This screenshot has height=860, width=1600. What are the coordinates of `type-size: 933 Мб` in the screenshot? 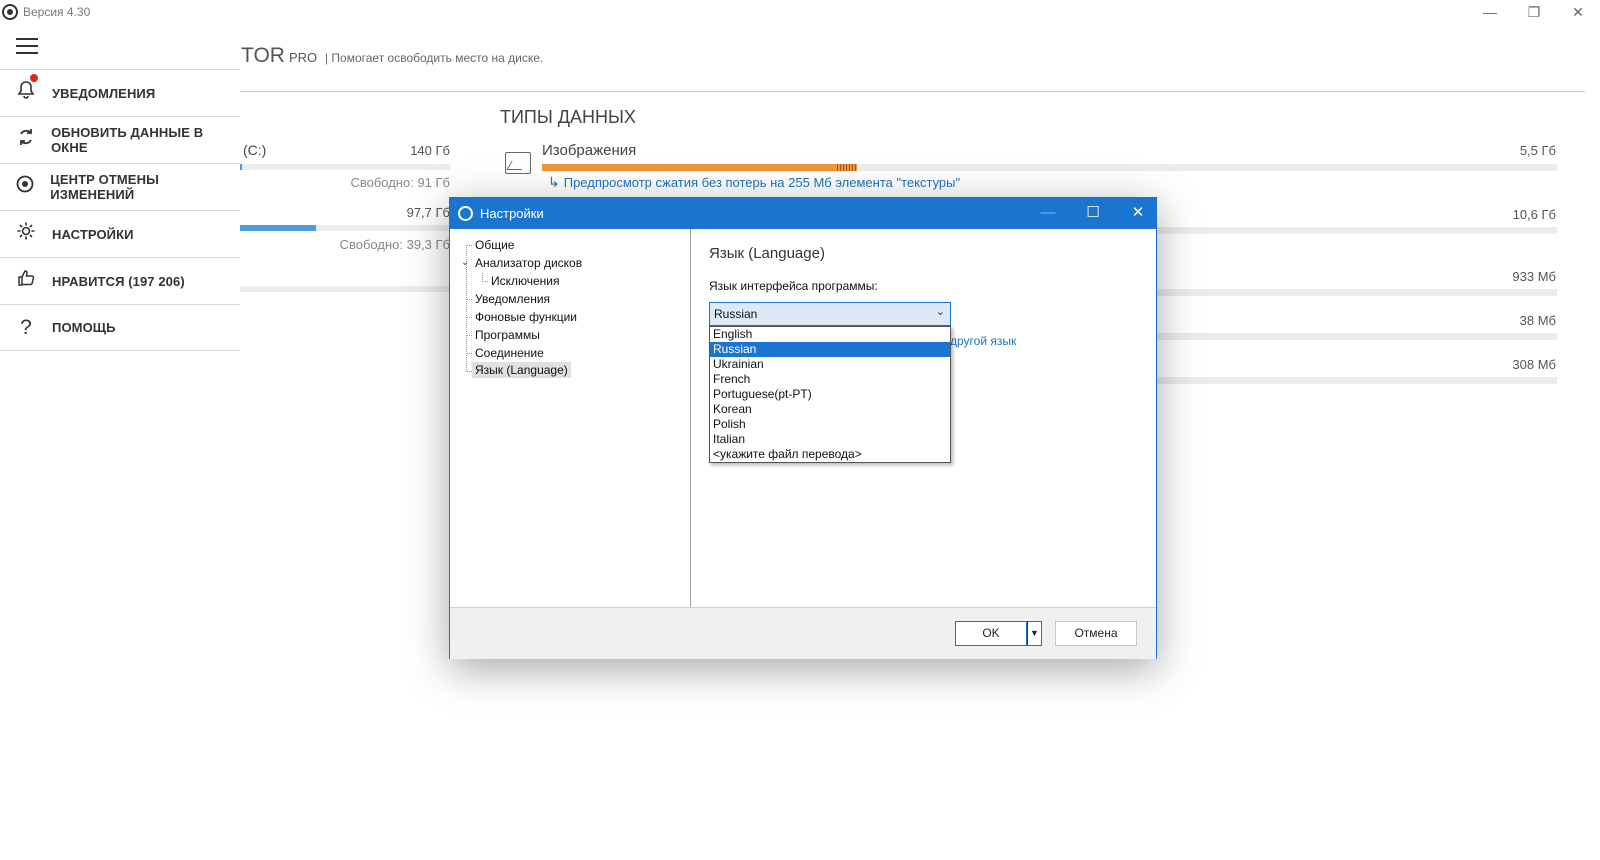 It's located at (1534, 276).